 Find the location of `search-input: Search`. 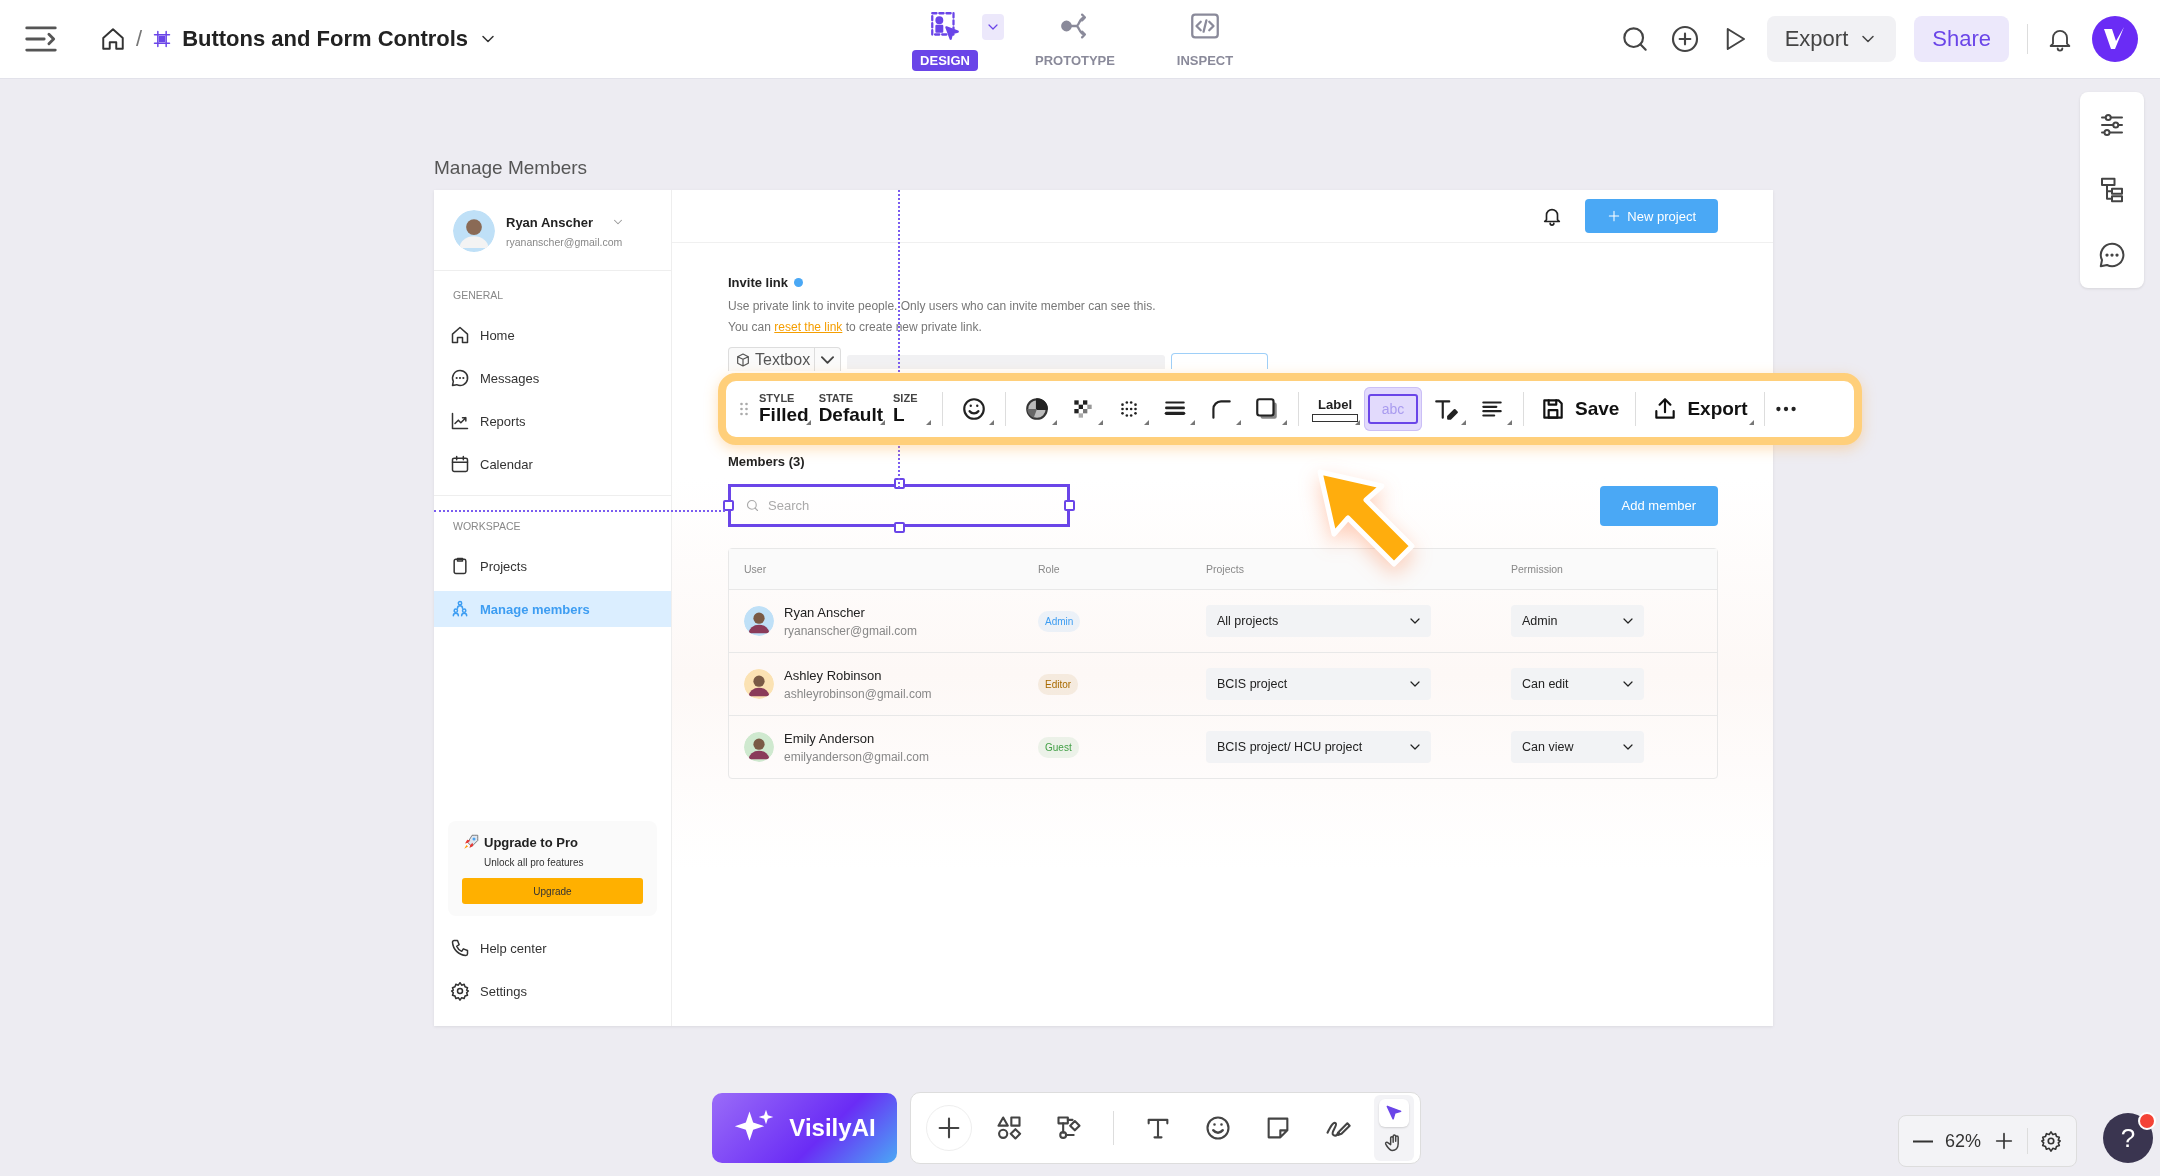

search-input: Search is located at coordinates (909, 505).